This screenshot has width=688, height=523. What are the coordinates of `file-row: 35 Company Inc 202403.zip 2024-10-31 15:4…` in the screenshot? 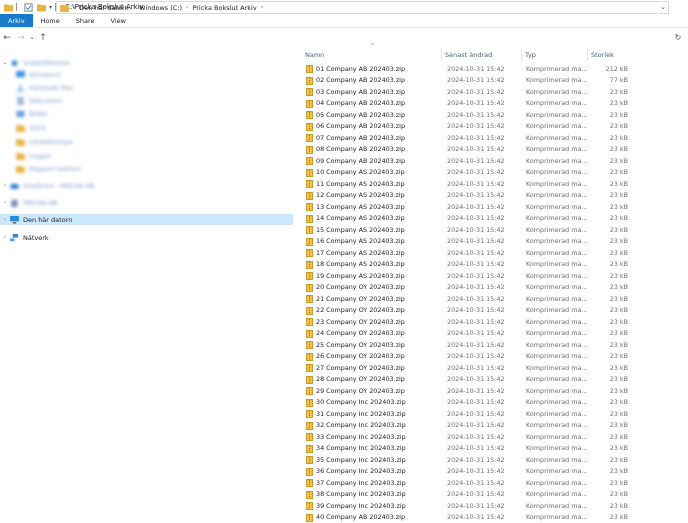 It's located at (467, 460).